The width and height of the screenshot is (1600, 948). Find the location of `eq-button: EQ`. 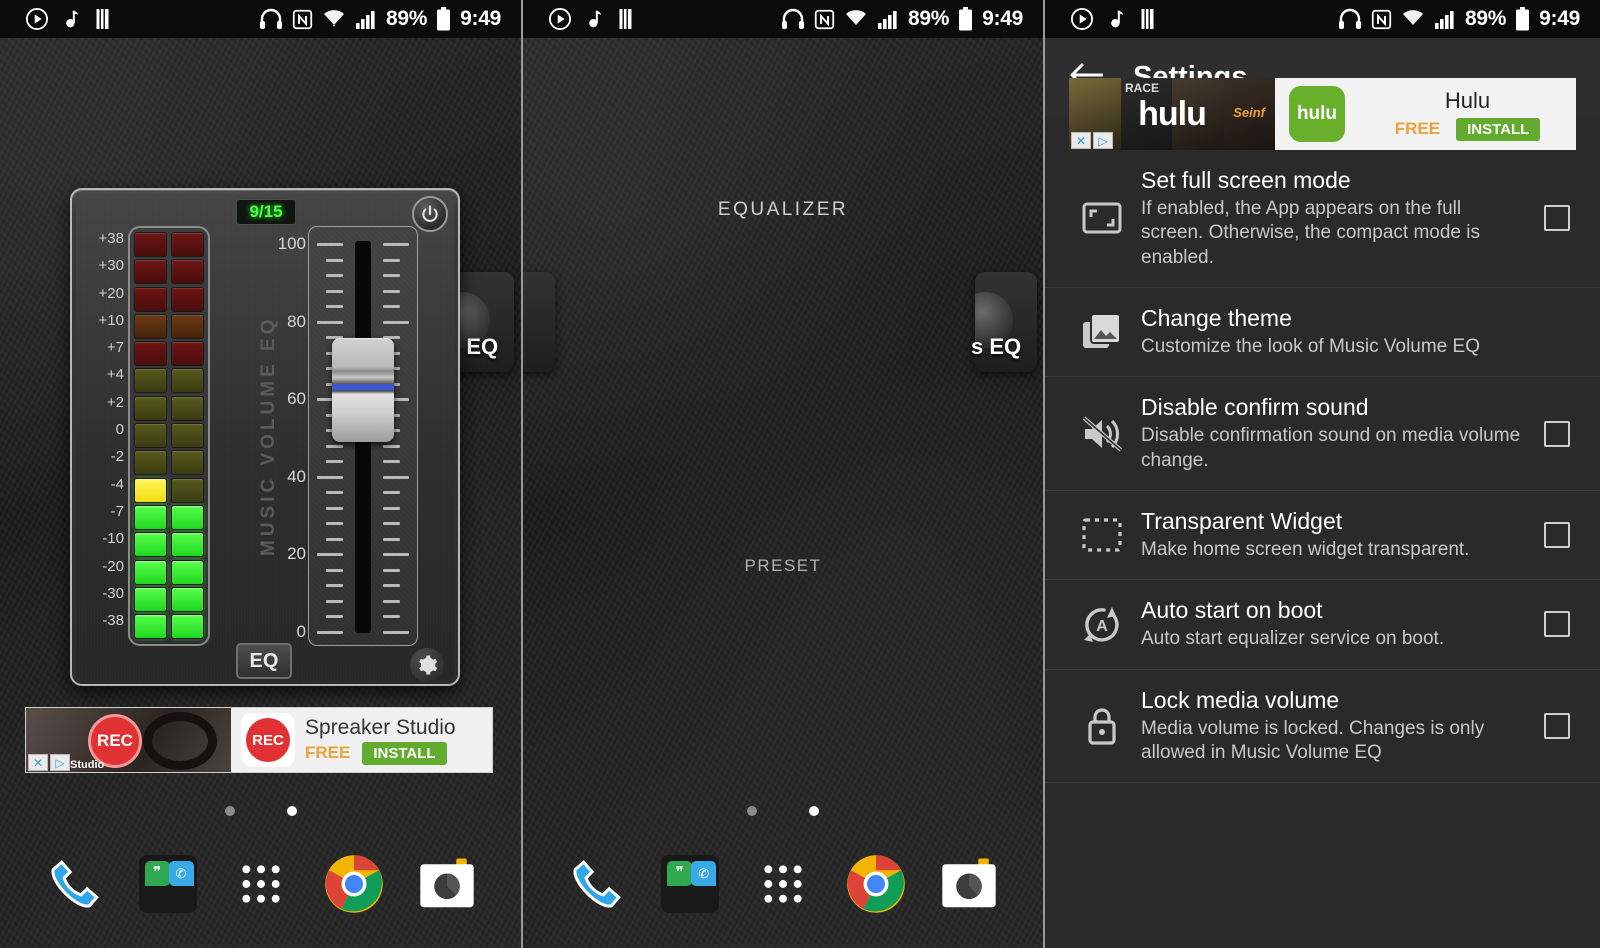

eq-button: EQ is located at coordinates (264, 661).